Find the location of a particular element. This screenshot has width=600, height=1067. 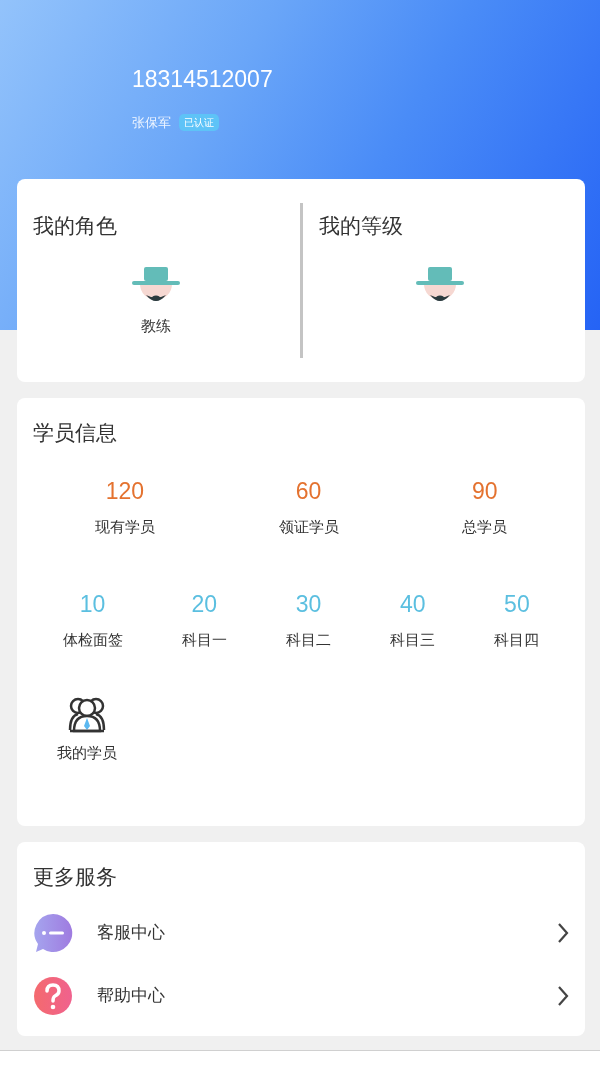

panel-title: 我的等级 is located at coordinates (361, 226).